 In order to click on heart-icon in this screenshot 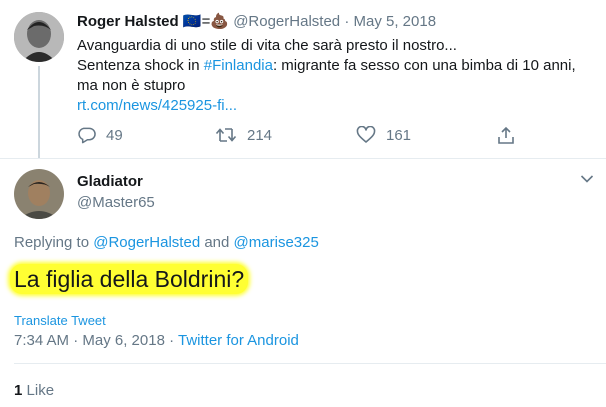, I will do `click(366, 135)`.